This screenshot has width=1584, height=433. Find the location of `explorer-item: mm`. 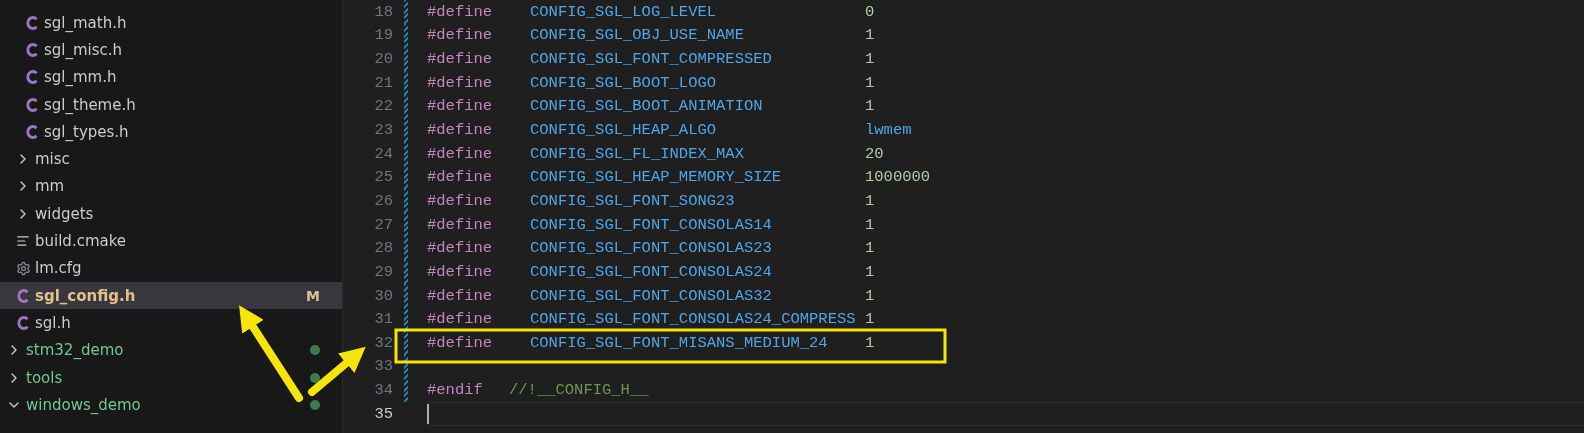

explorer-item: mm is located at coordinates (171, 186).